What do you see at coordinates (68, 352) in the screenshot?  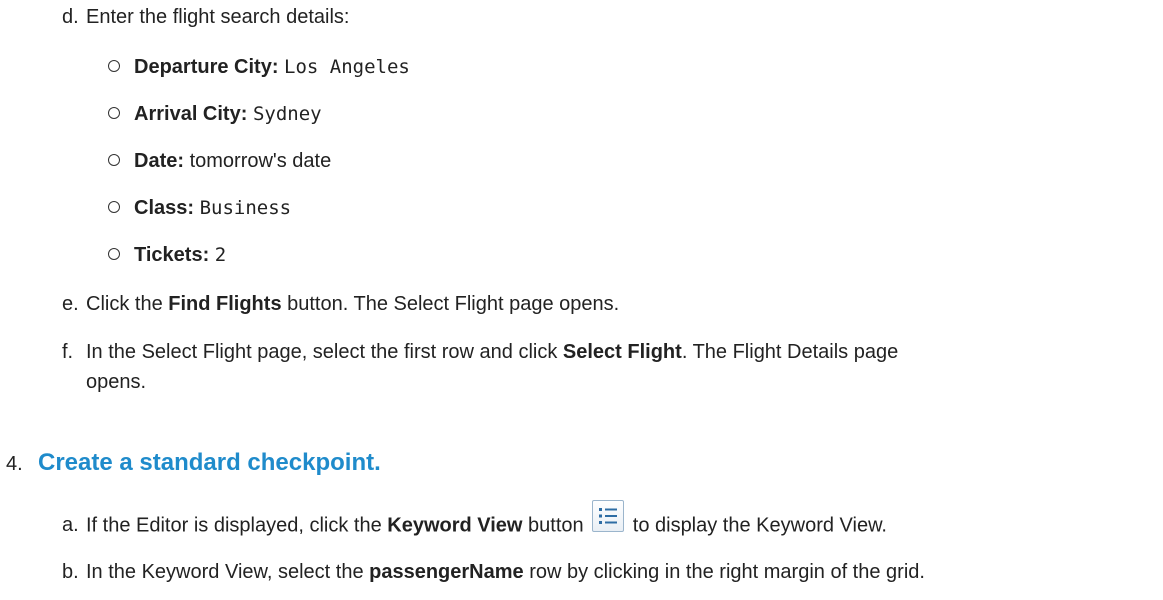 I see `step-letter: f.` at bounding box center [68, 352].